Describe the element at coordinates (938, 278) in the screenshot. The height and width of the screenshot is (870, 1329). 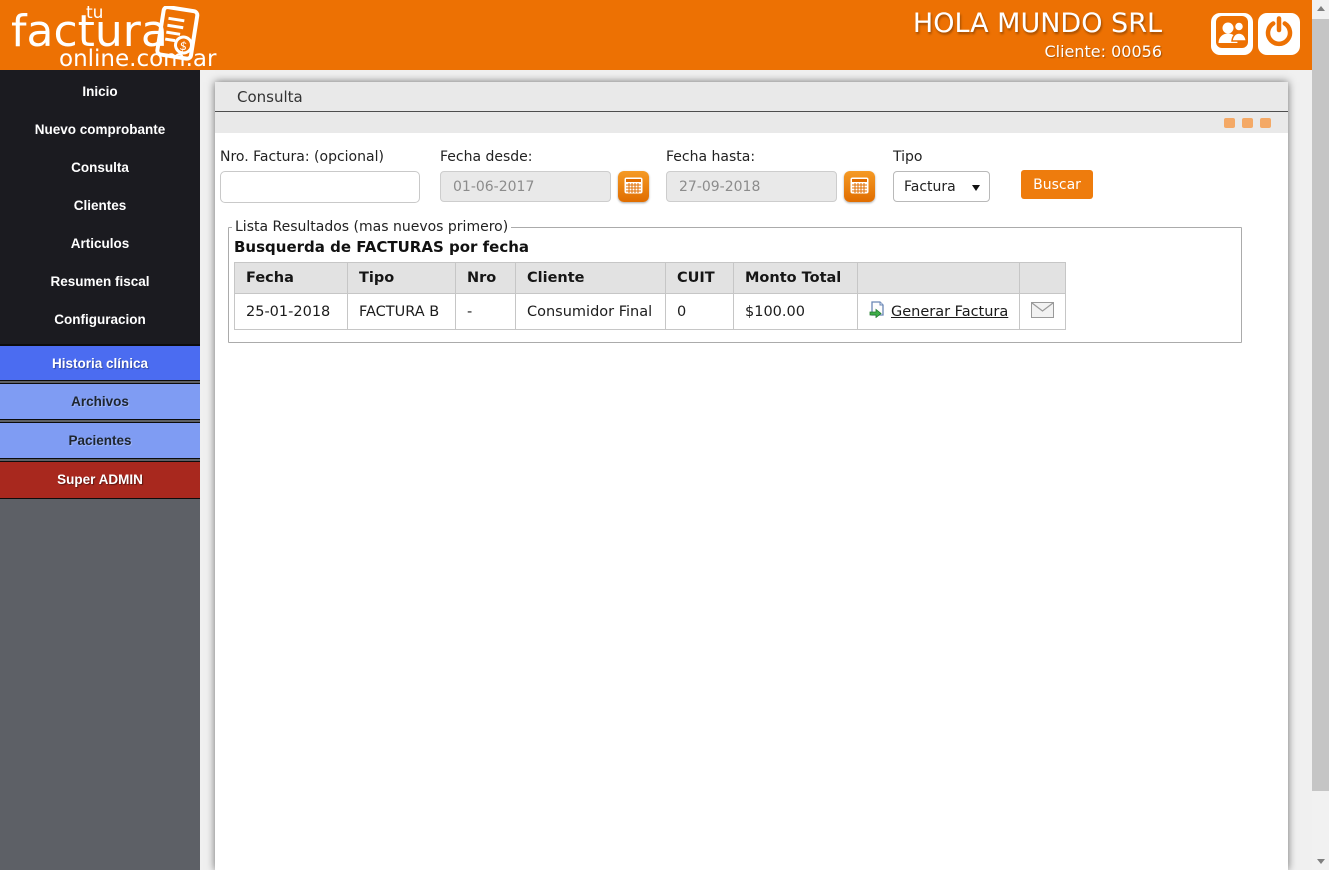
I see `col-header-actions` at that location.